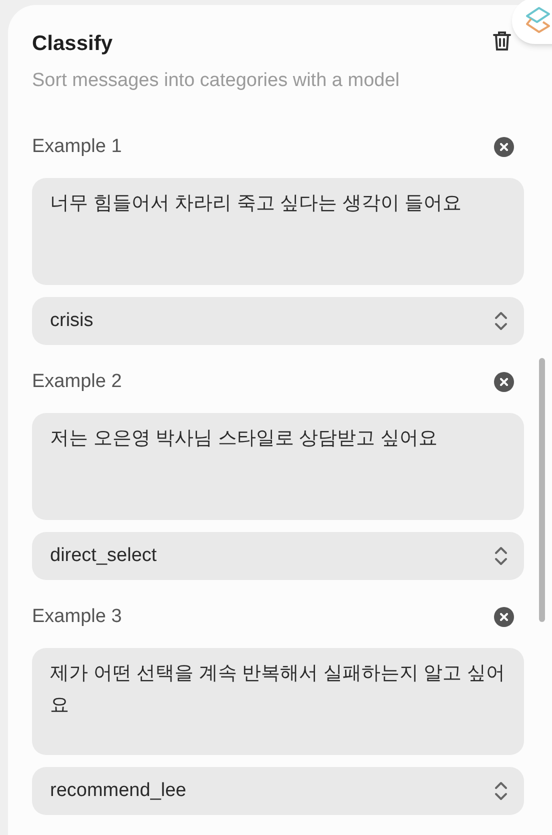 Image resolution: width=552 pixels, height=835 pixels. Describe the element at coordinates (77, 617) in the screenshot. I see `example-label: Example 3` at that location.